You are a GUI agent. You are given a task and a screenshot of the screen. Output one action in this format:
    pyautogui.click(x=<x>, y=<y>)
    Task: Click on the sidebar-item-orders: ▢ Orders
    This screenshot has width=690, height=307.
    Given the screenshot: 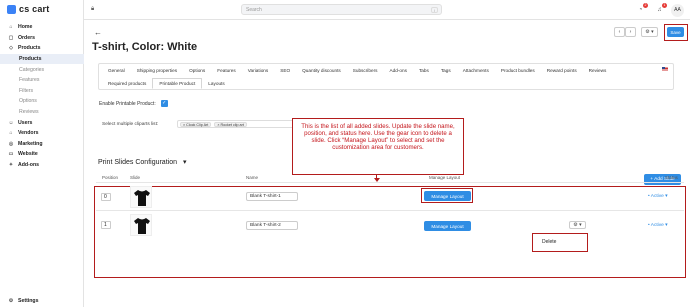 What is the action you would take?
    pyautogui.click(x=42, y=38)
    